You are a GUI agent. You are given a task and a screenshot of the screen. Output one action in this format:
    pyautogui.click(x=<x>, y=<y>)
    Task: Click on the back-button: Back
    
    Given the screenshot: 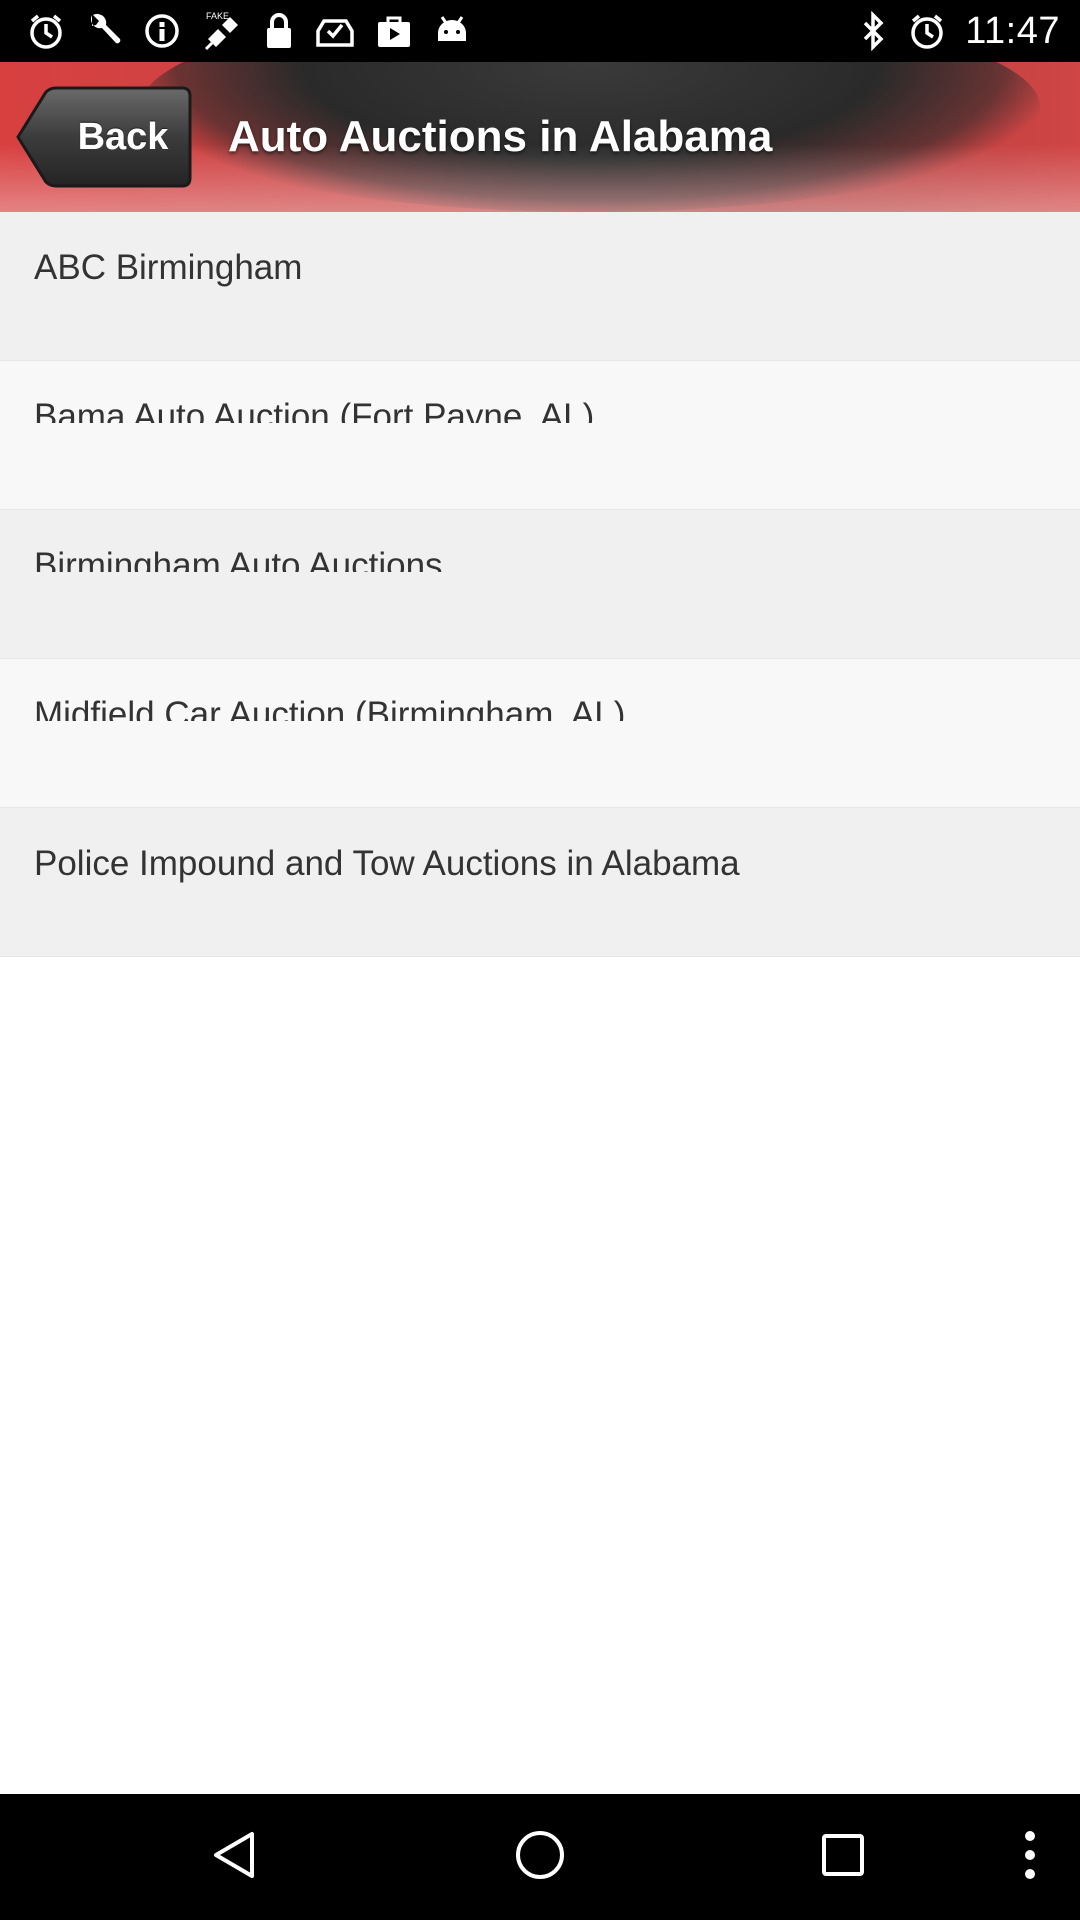 What is the action you would take?
    pyautogui.click(x=104, y=137)
    